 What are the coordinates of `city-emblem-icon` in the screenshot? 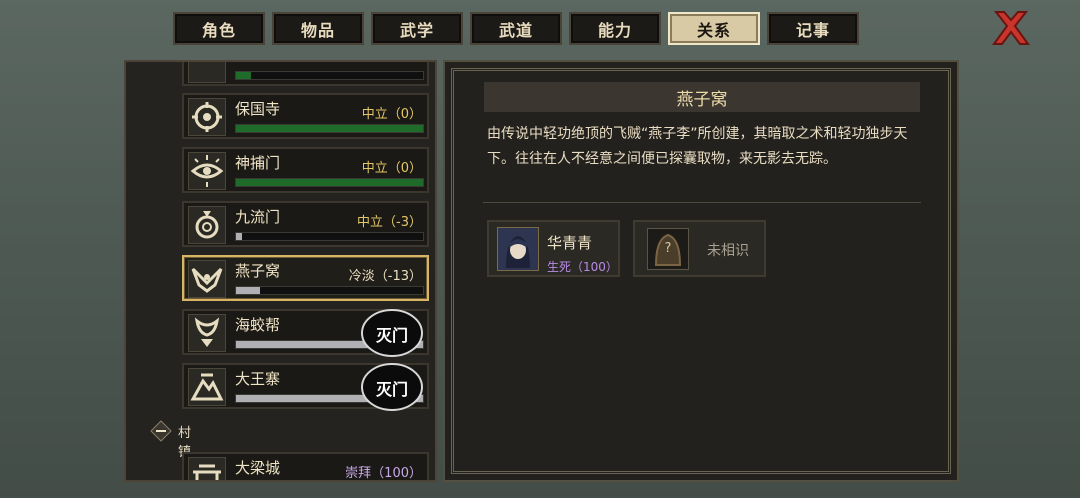 It's located at (207, 468).